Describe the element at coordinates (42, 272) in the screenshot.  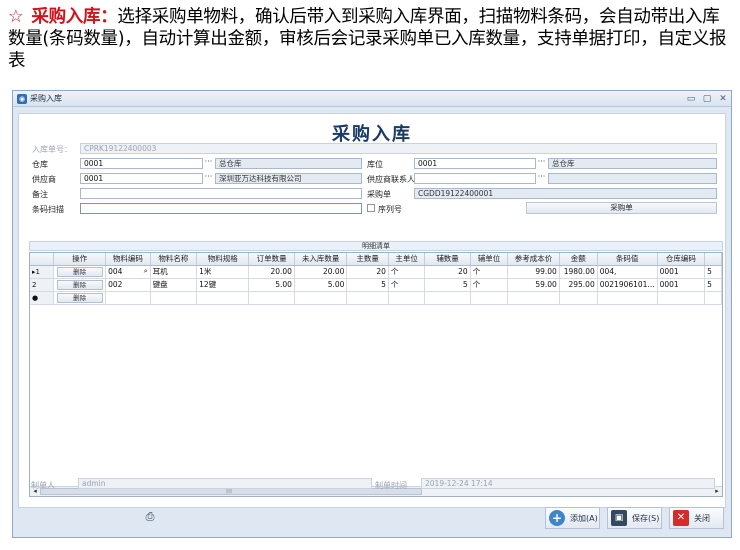
I see `row-indicator: ▸1` at that location.